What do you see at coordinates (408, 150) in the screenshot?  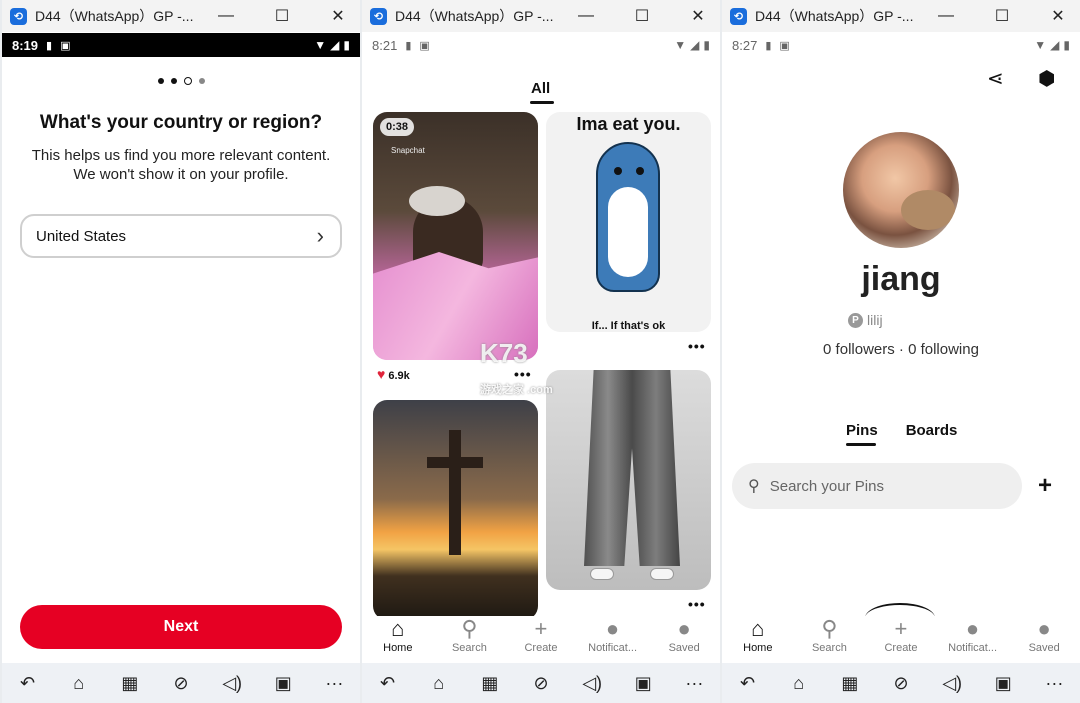 I see `snapchat-watermark: Snapchat` at bounding box center [408, 150].